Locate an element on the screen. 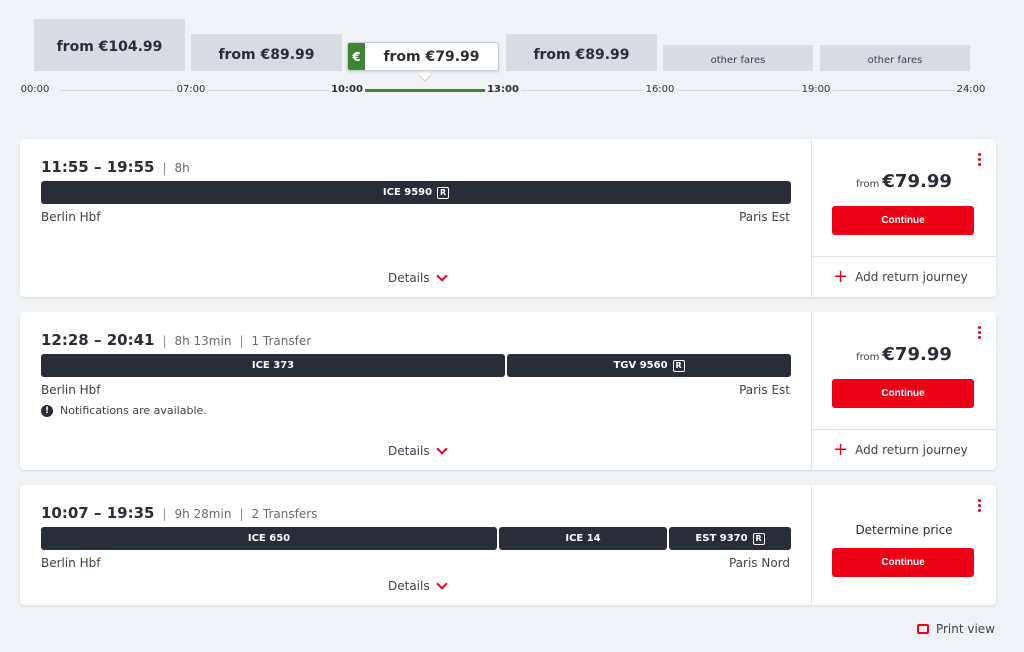  train-segment: ICE 14 is located at coordinates (583, 538).